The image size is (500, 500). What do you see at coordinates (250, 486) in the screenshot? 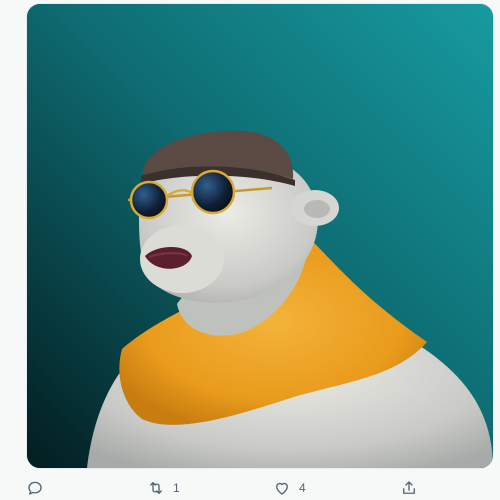
I see `tweet-action-bar: 1 4` at bounding box center [250, 486].